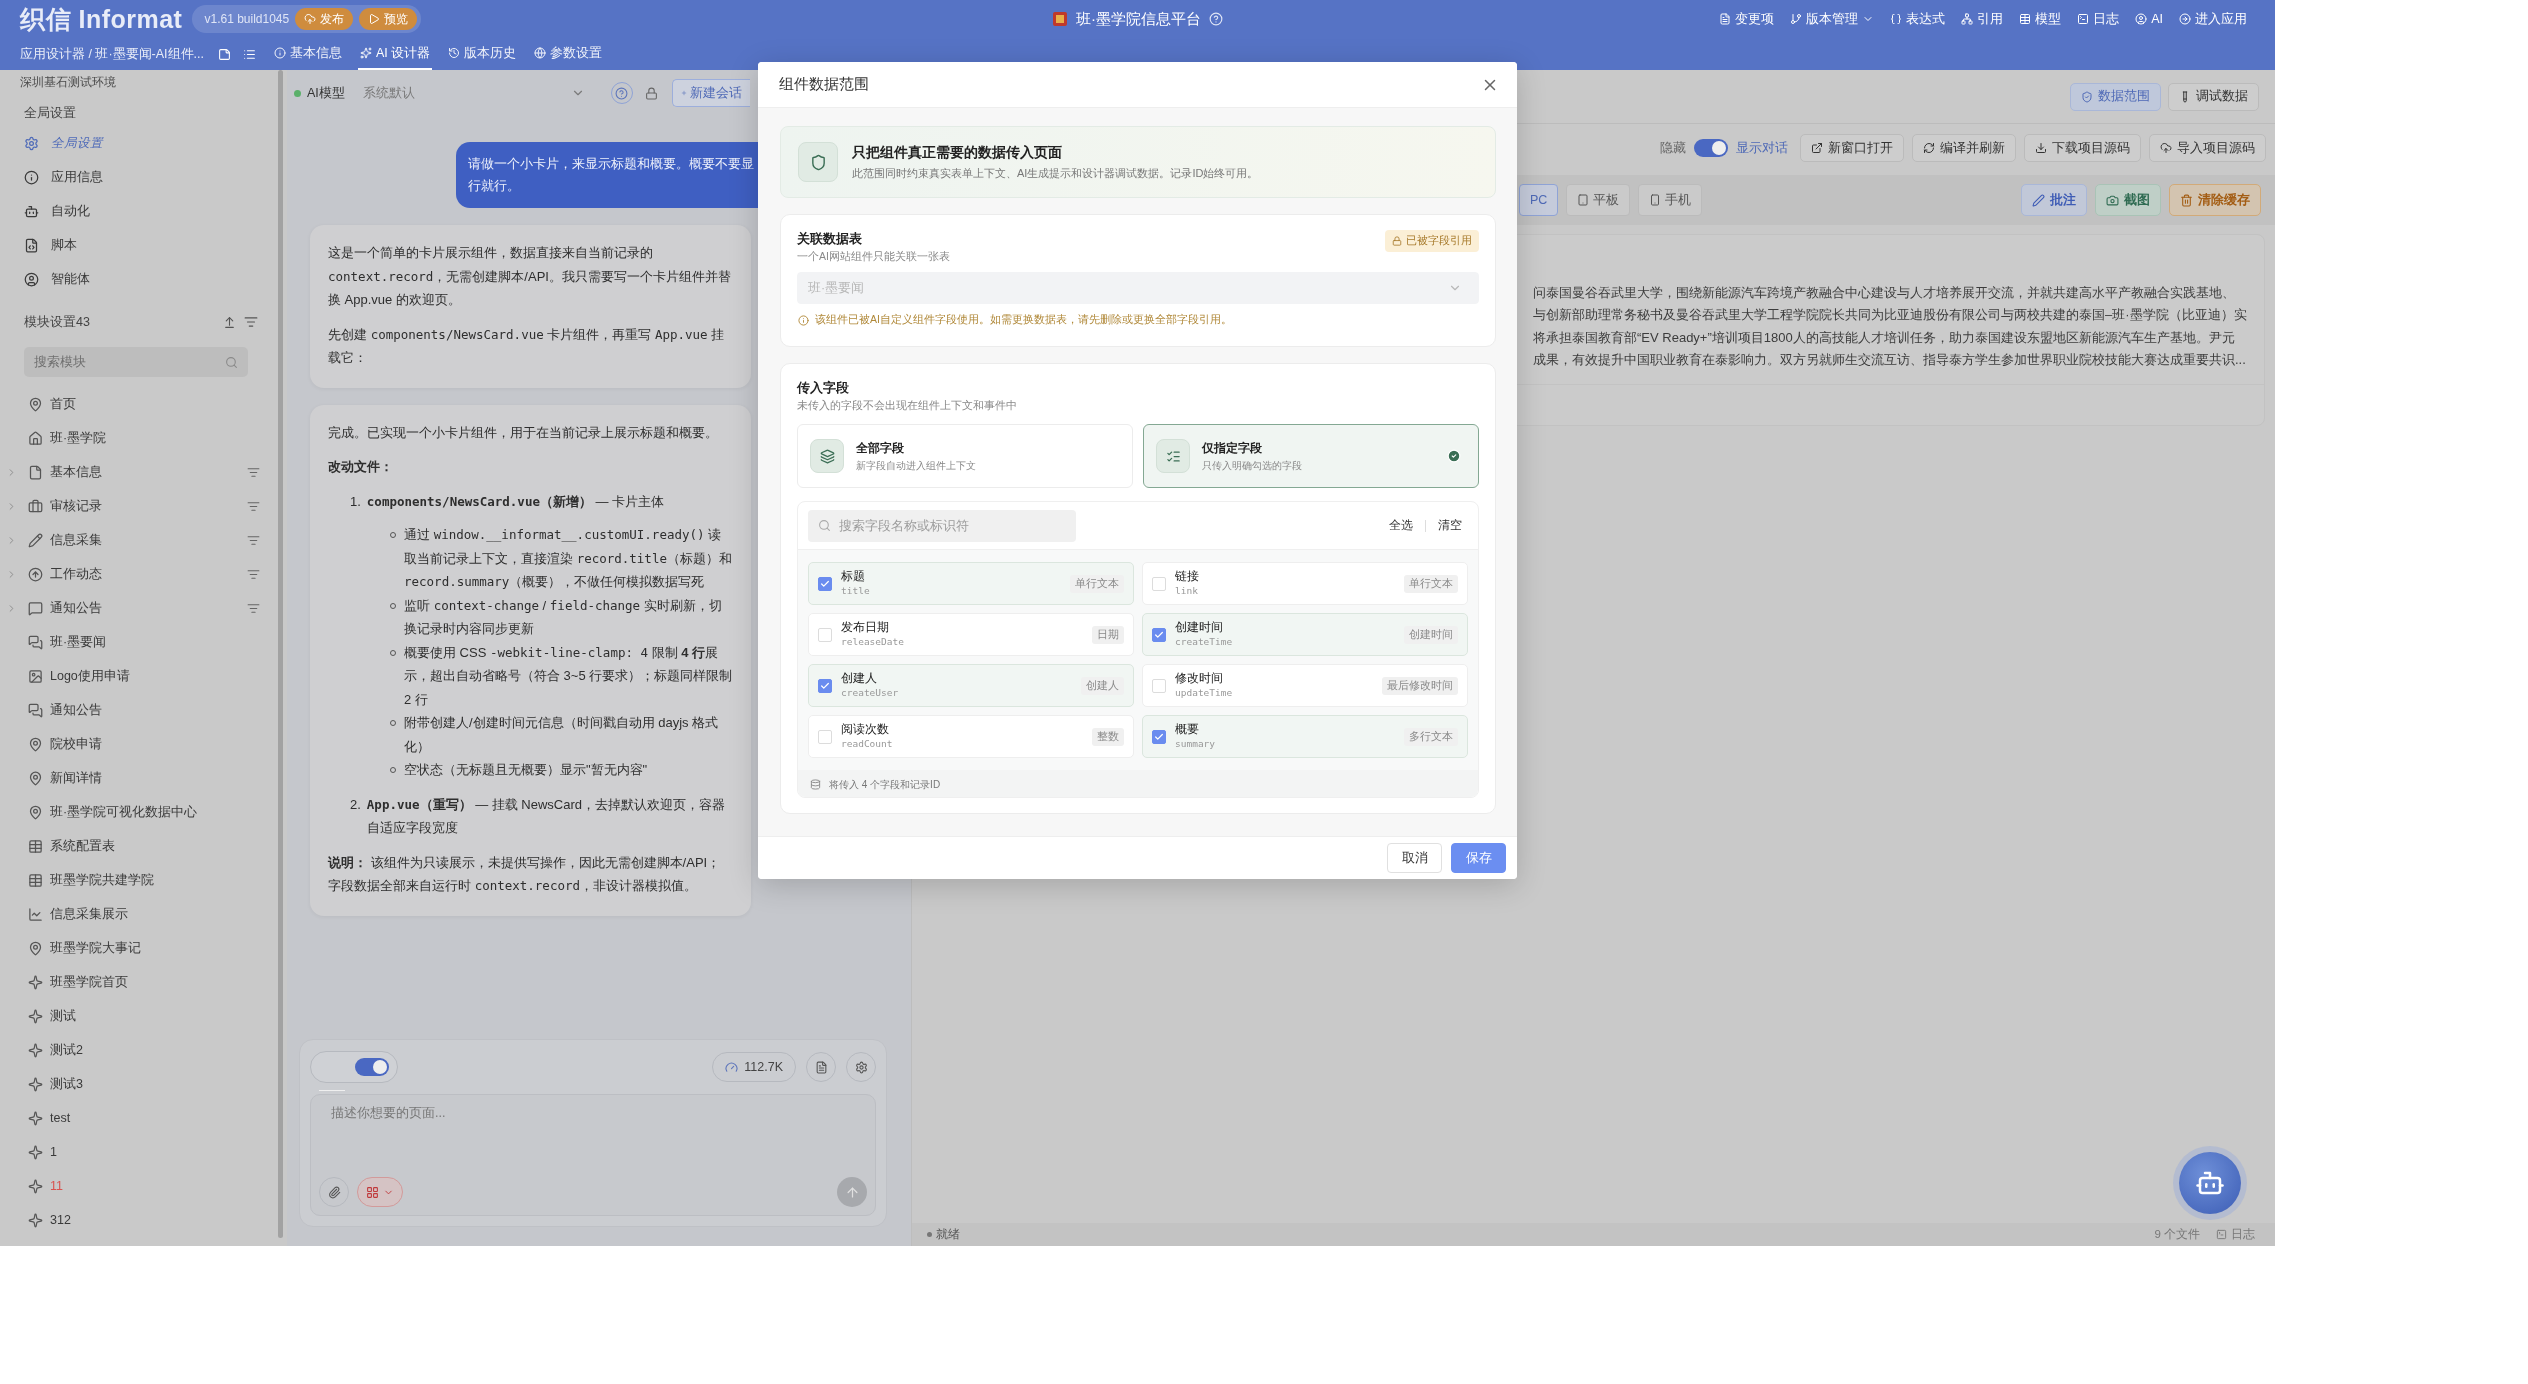 The height and width of the screenshot is (1384, 2528). I want to click on module-item: 信息采集, so click(136, 540).